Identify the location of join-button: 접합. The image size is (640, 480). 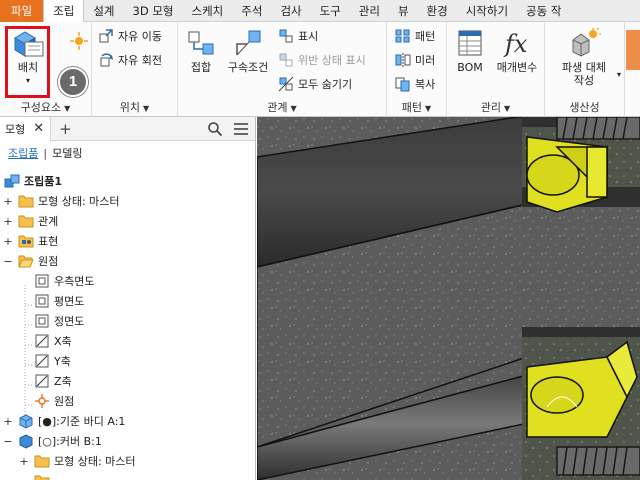
(201, 51).